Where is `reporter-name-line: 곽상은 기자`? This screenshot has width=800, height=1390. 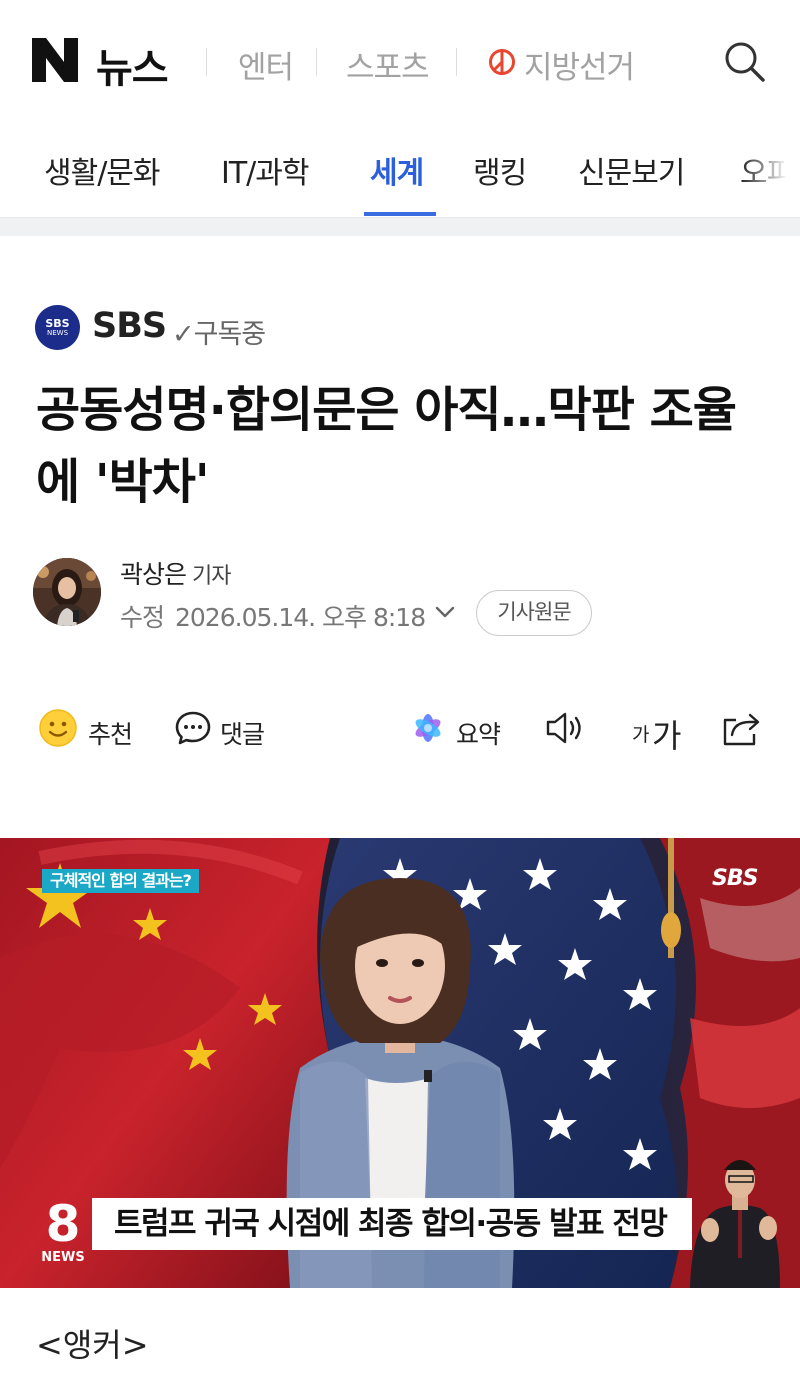 reporter-name-line: 곽상은 기자 is located at coordinates (176, 573).